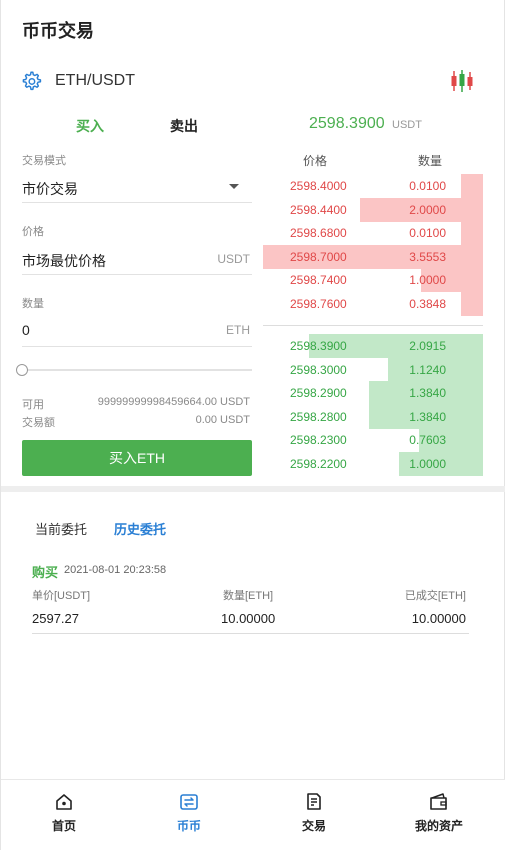 Image resolution: width=505 pixels, height=850 pixels. Describe the element at coordinates (33, 304) in the screenshot. I see `amount-label: 数量` at that location.